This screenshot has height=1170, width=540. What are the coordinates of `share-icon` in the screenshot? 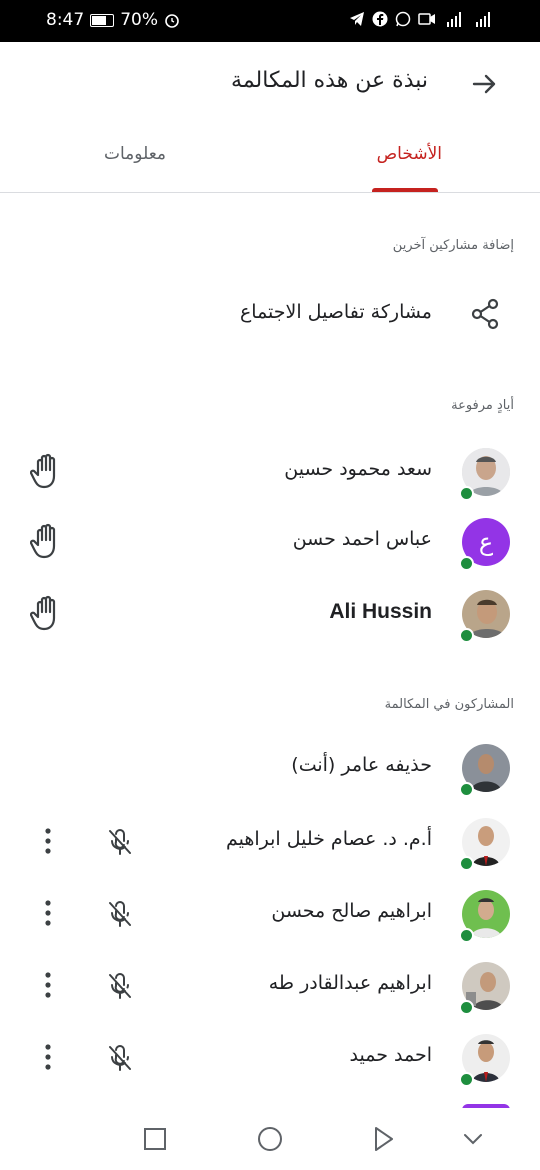 It's located at (485, 314).